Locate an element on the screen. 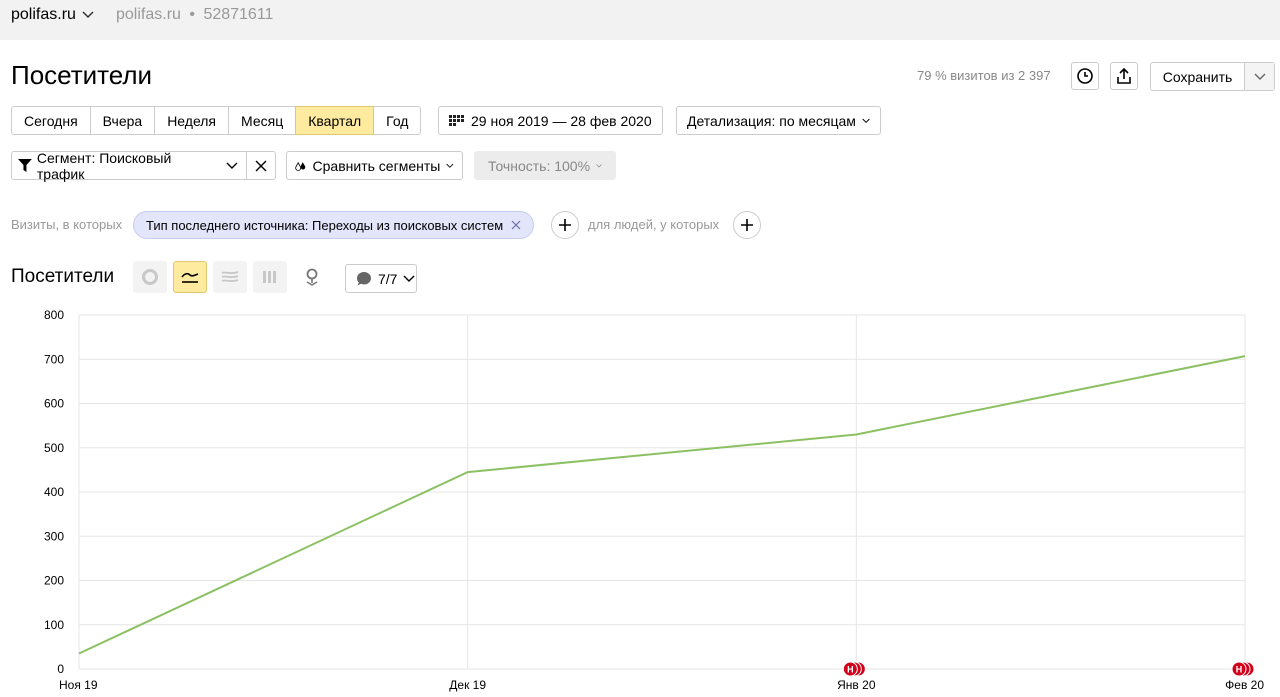 This screenshot has height=697, width=1280. calendar-icon is located at coordinates (456, 120).